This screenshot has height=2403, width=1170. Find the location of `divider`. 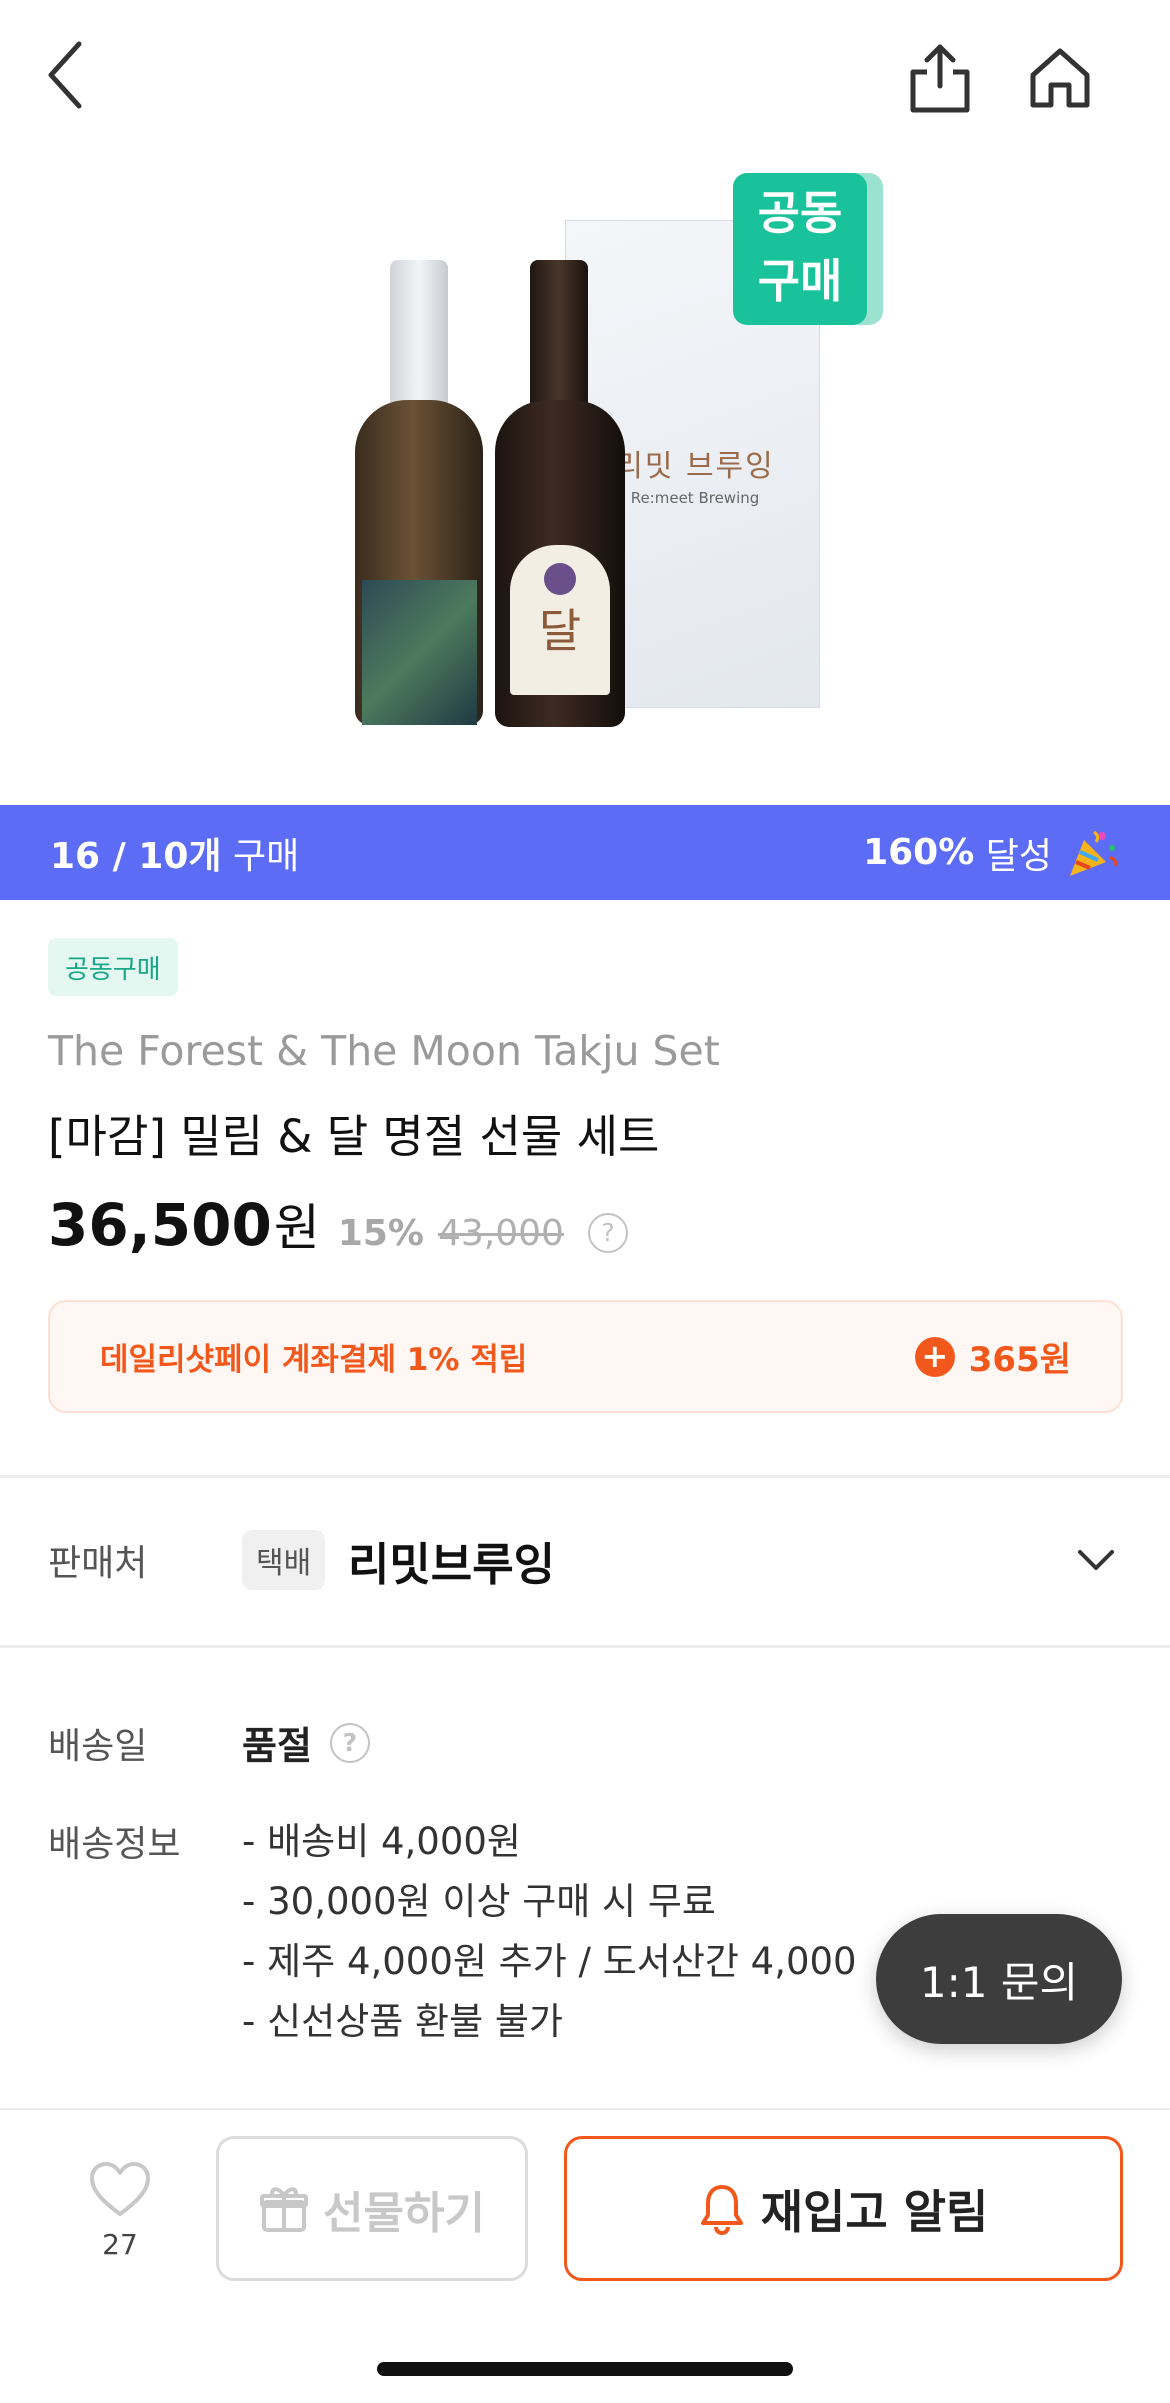

divider is located at coordinates (585, 1646).